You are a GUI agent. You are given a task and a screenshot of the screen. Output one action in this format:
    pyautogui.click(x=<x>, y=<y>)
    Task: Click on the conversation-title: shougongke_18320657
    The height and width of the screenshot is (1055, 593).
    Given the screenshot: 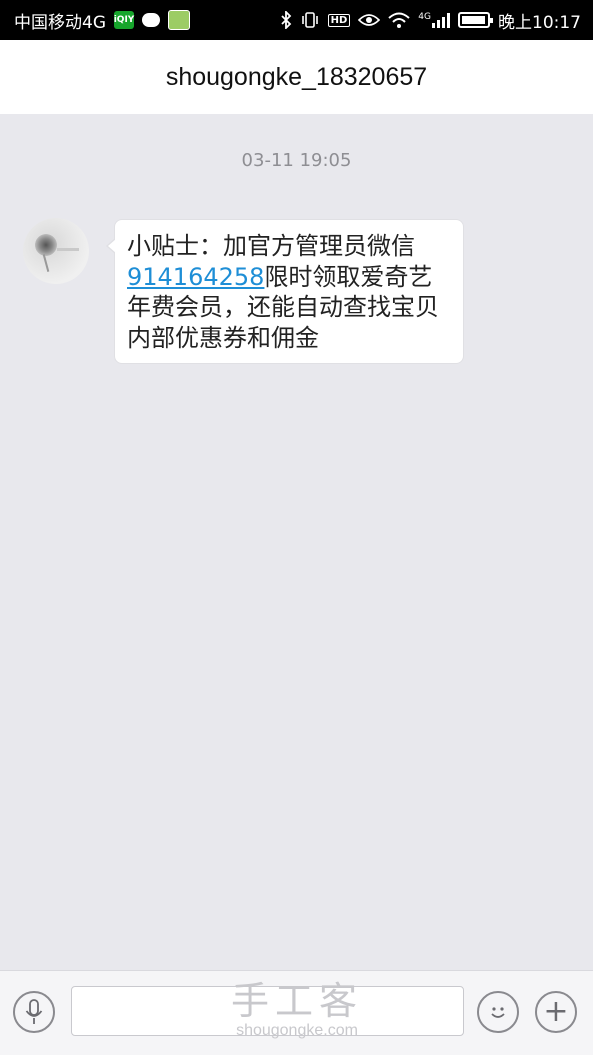 What is the action you would take?
    pyautogui.click(x=296, y=76)
    